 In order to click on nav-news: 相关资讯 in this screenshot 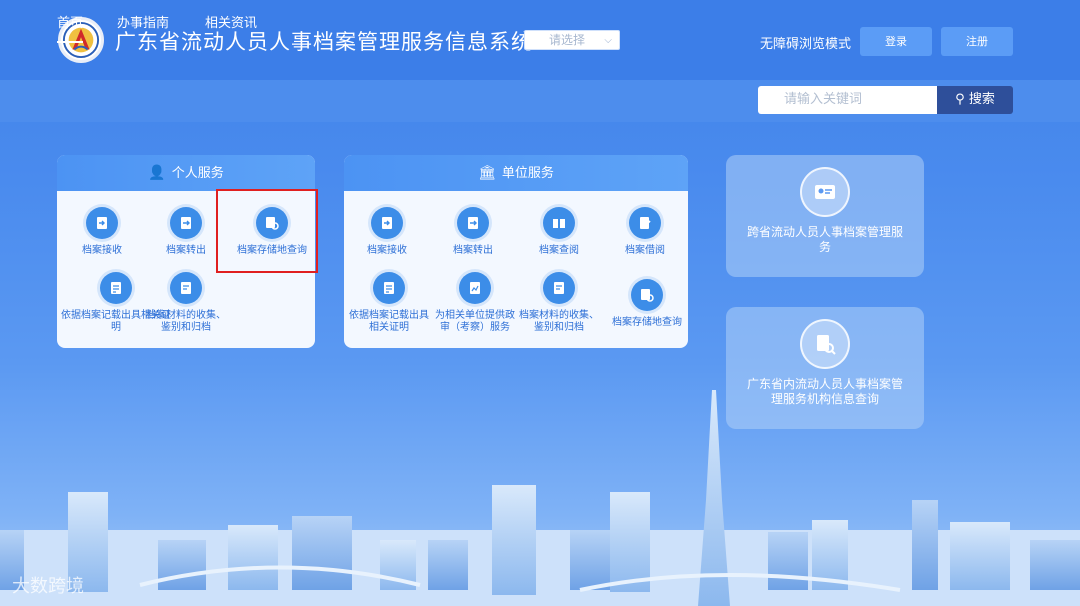, I will do `click(231, 21)`.